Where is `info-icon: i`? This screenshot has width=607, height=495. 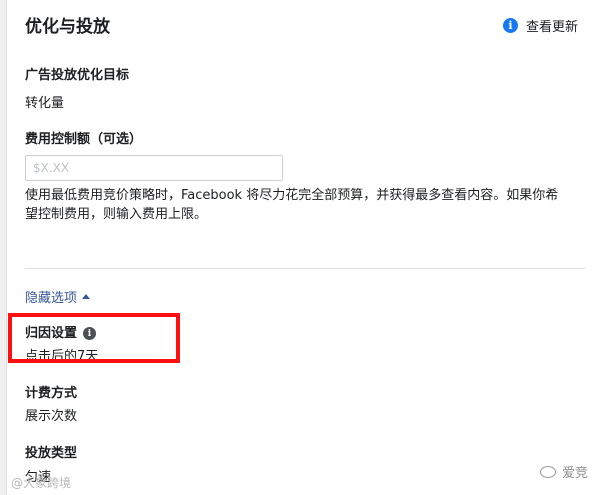
info-icon: i is located at coordinates (510, 25).